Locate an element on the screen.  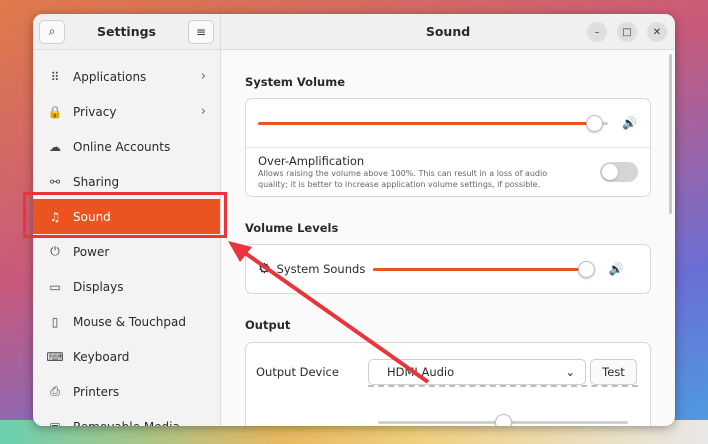
output-device-label: Output Device is located at coordinates (297, 372).